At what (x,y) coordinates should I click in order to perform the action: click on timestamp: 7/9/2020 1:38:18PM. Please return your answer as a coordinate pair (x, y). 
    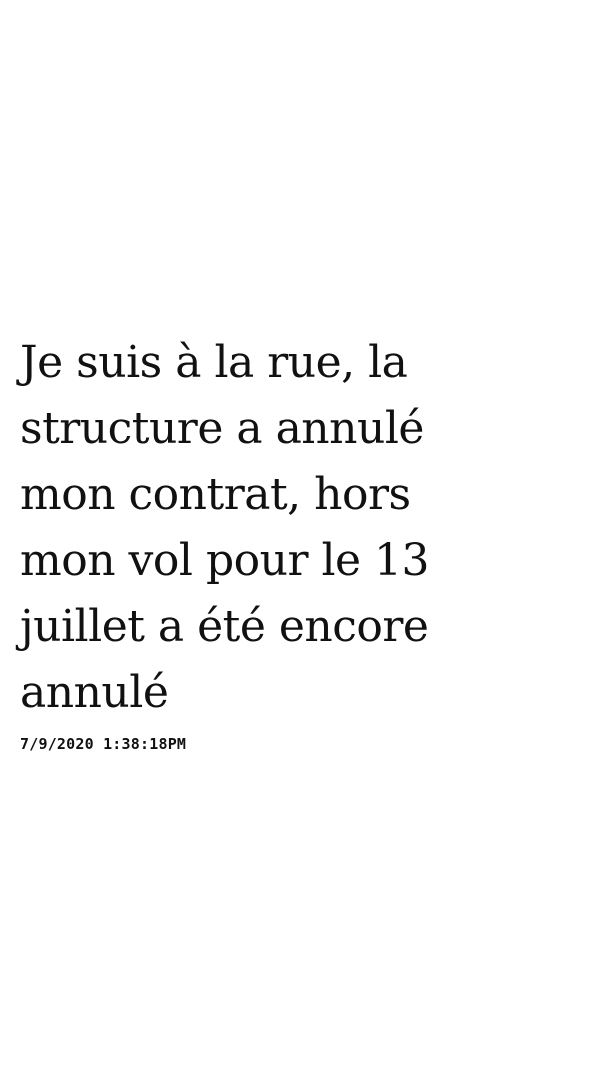
    Looking at the image, I should click on (103, 744).